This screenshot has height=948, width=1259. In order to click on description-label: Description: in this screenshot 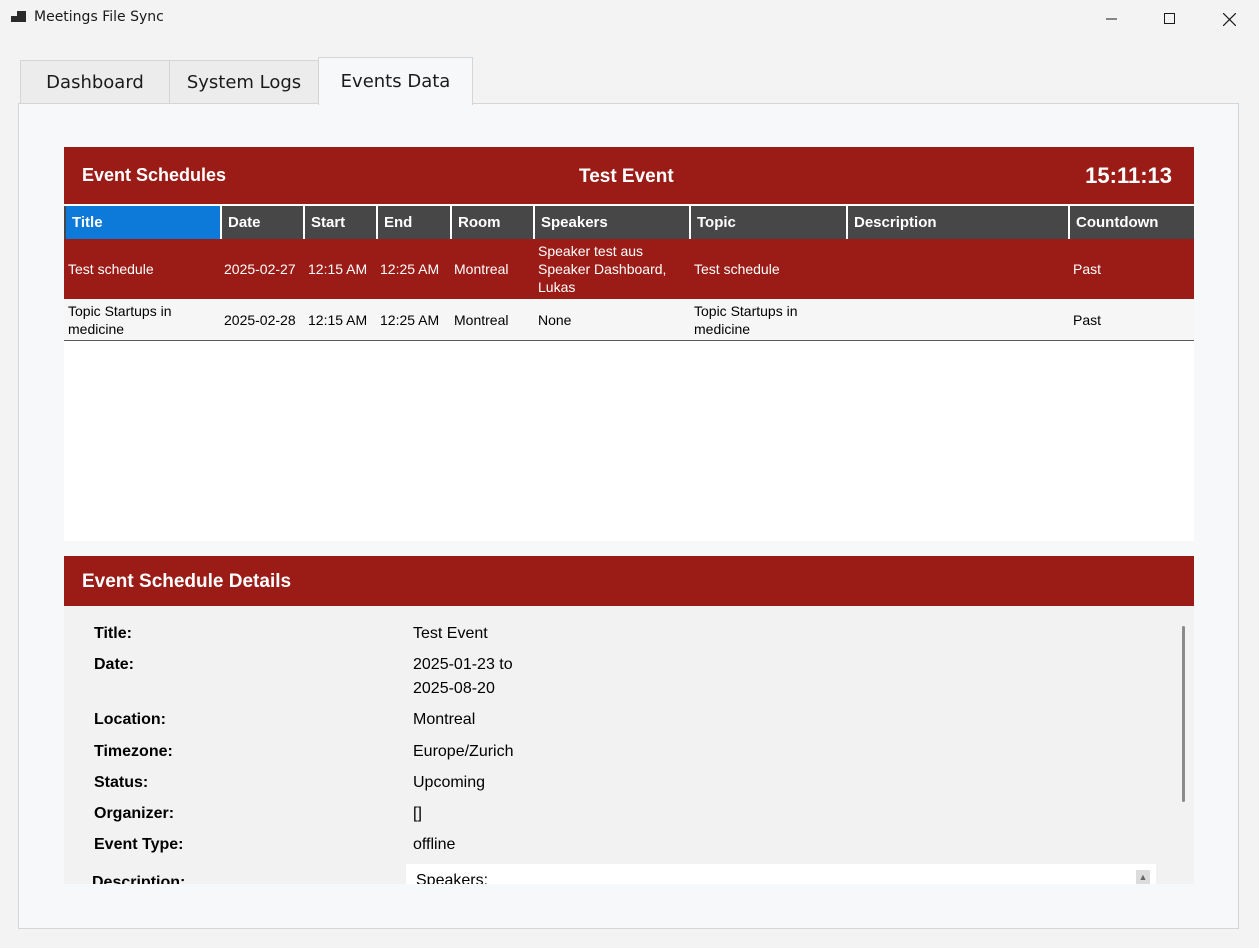, I will do `click(139, 879)`.